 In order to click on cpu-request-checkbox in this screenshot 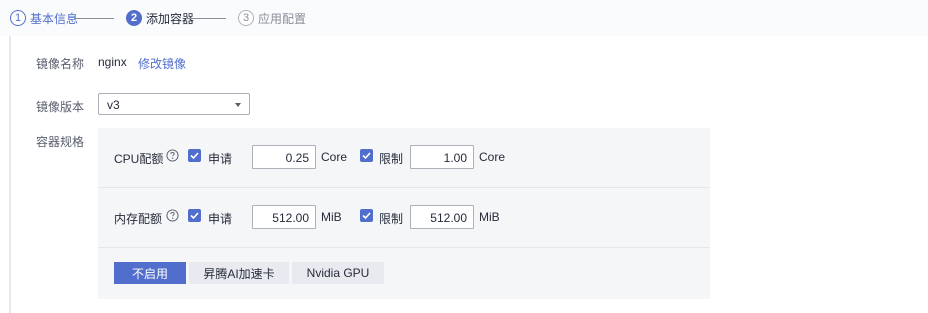, I will do `click(194, 155)`.